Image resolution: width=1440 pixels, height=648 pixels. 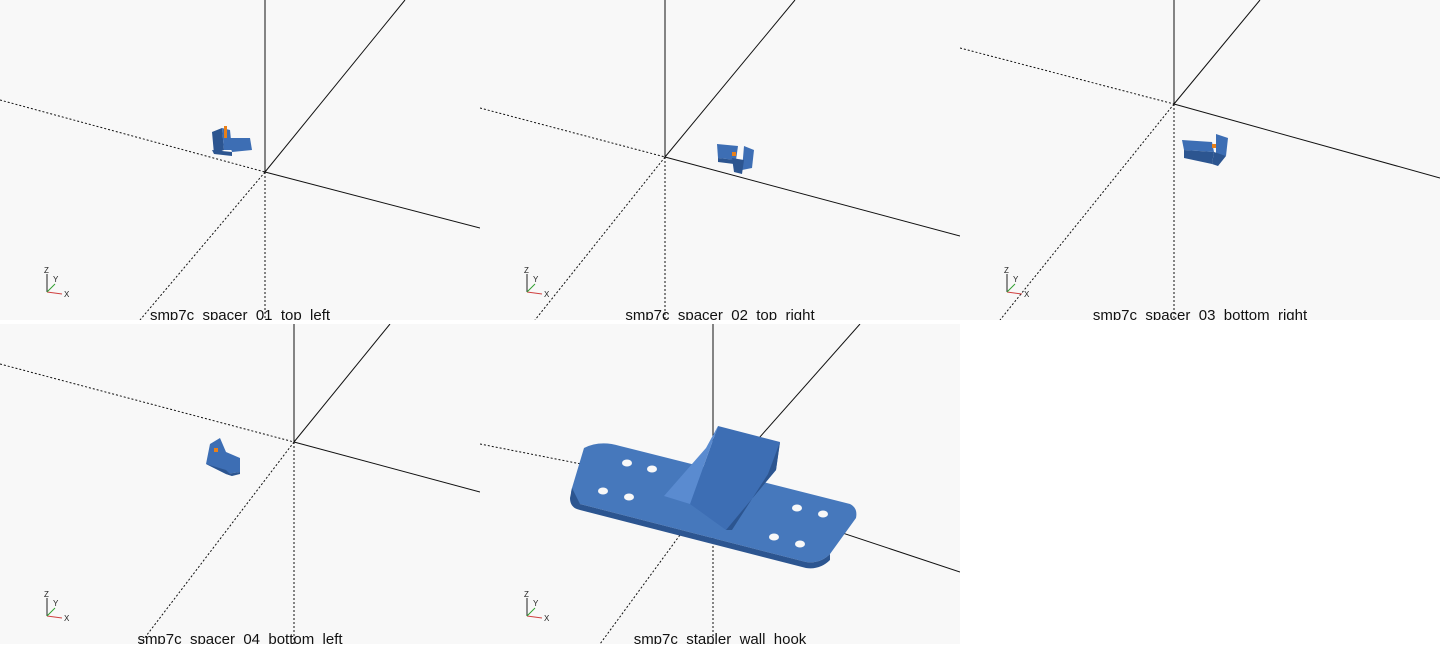 What do you see at coordinates (240, 637) in the screenshot?
I see `viewport-caption: smp7c_spacer_04_bottom_left` at bounding box center [240, 637].